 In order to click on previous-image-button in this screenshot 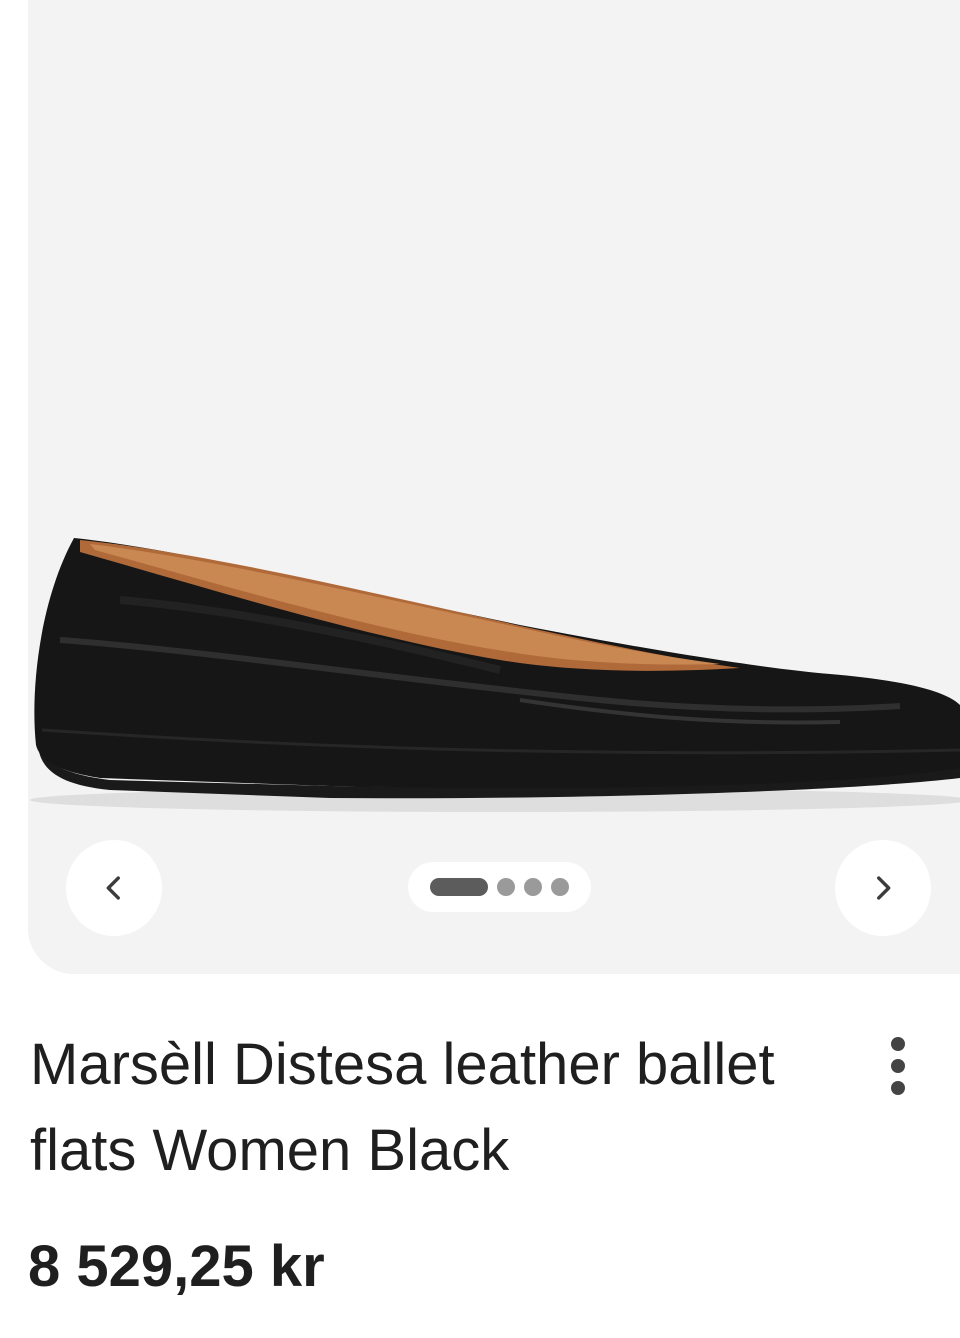, I will do `click(114, 888)`.